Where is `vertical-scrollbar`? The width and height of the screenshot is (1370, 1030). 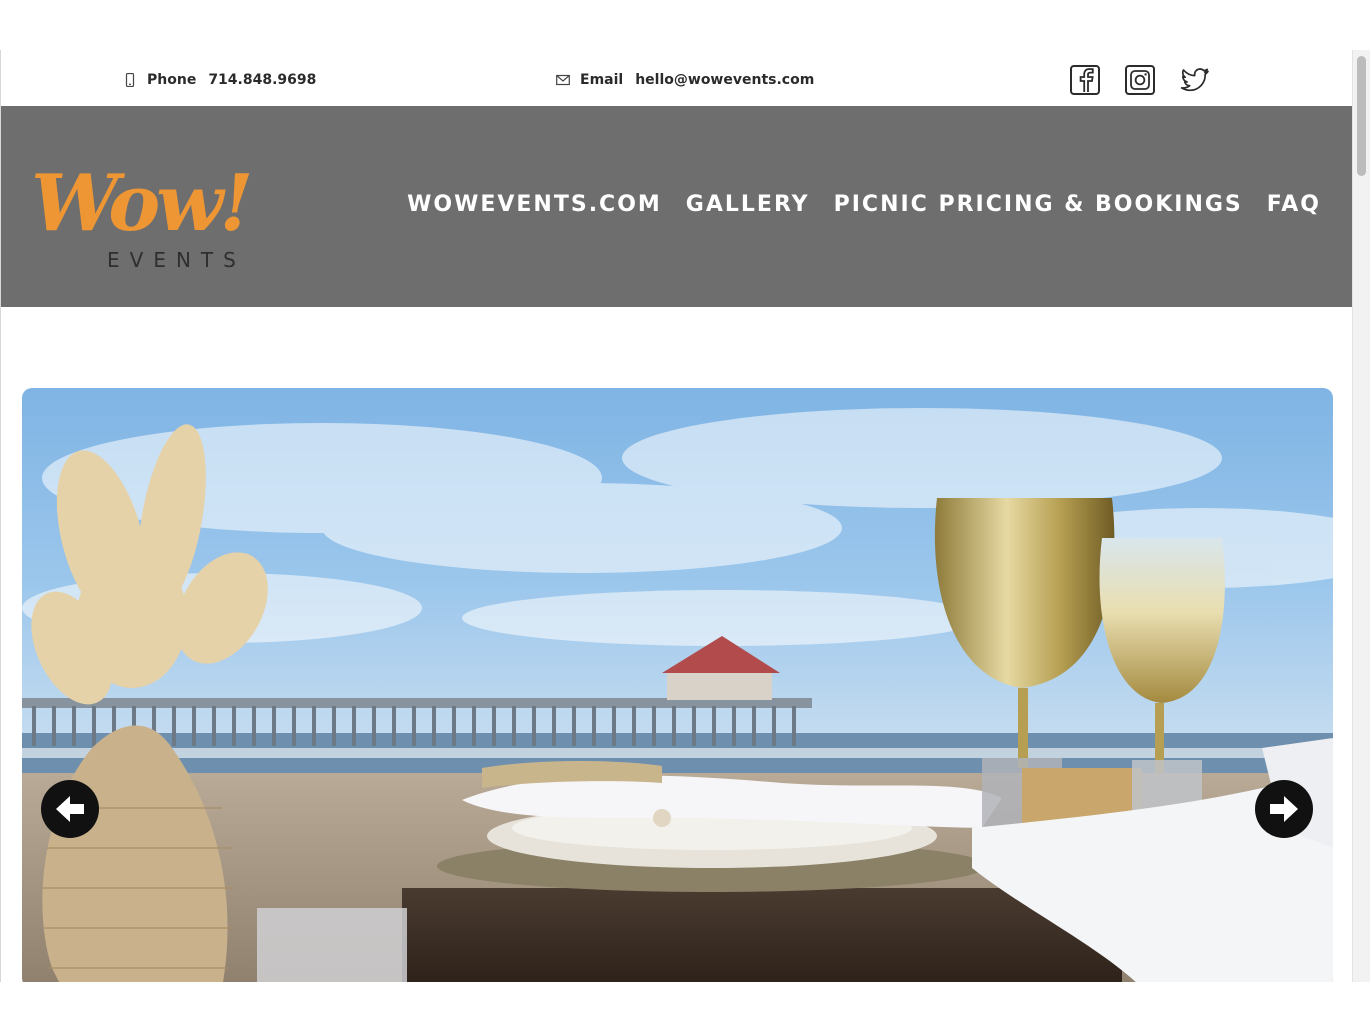 vertical-scrollbar is located at coordinates (1361, 516).